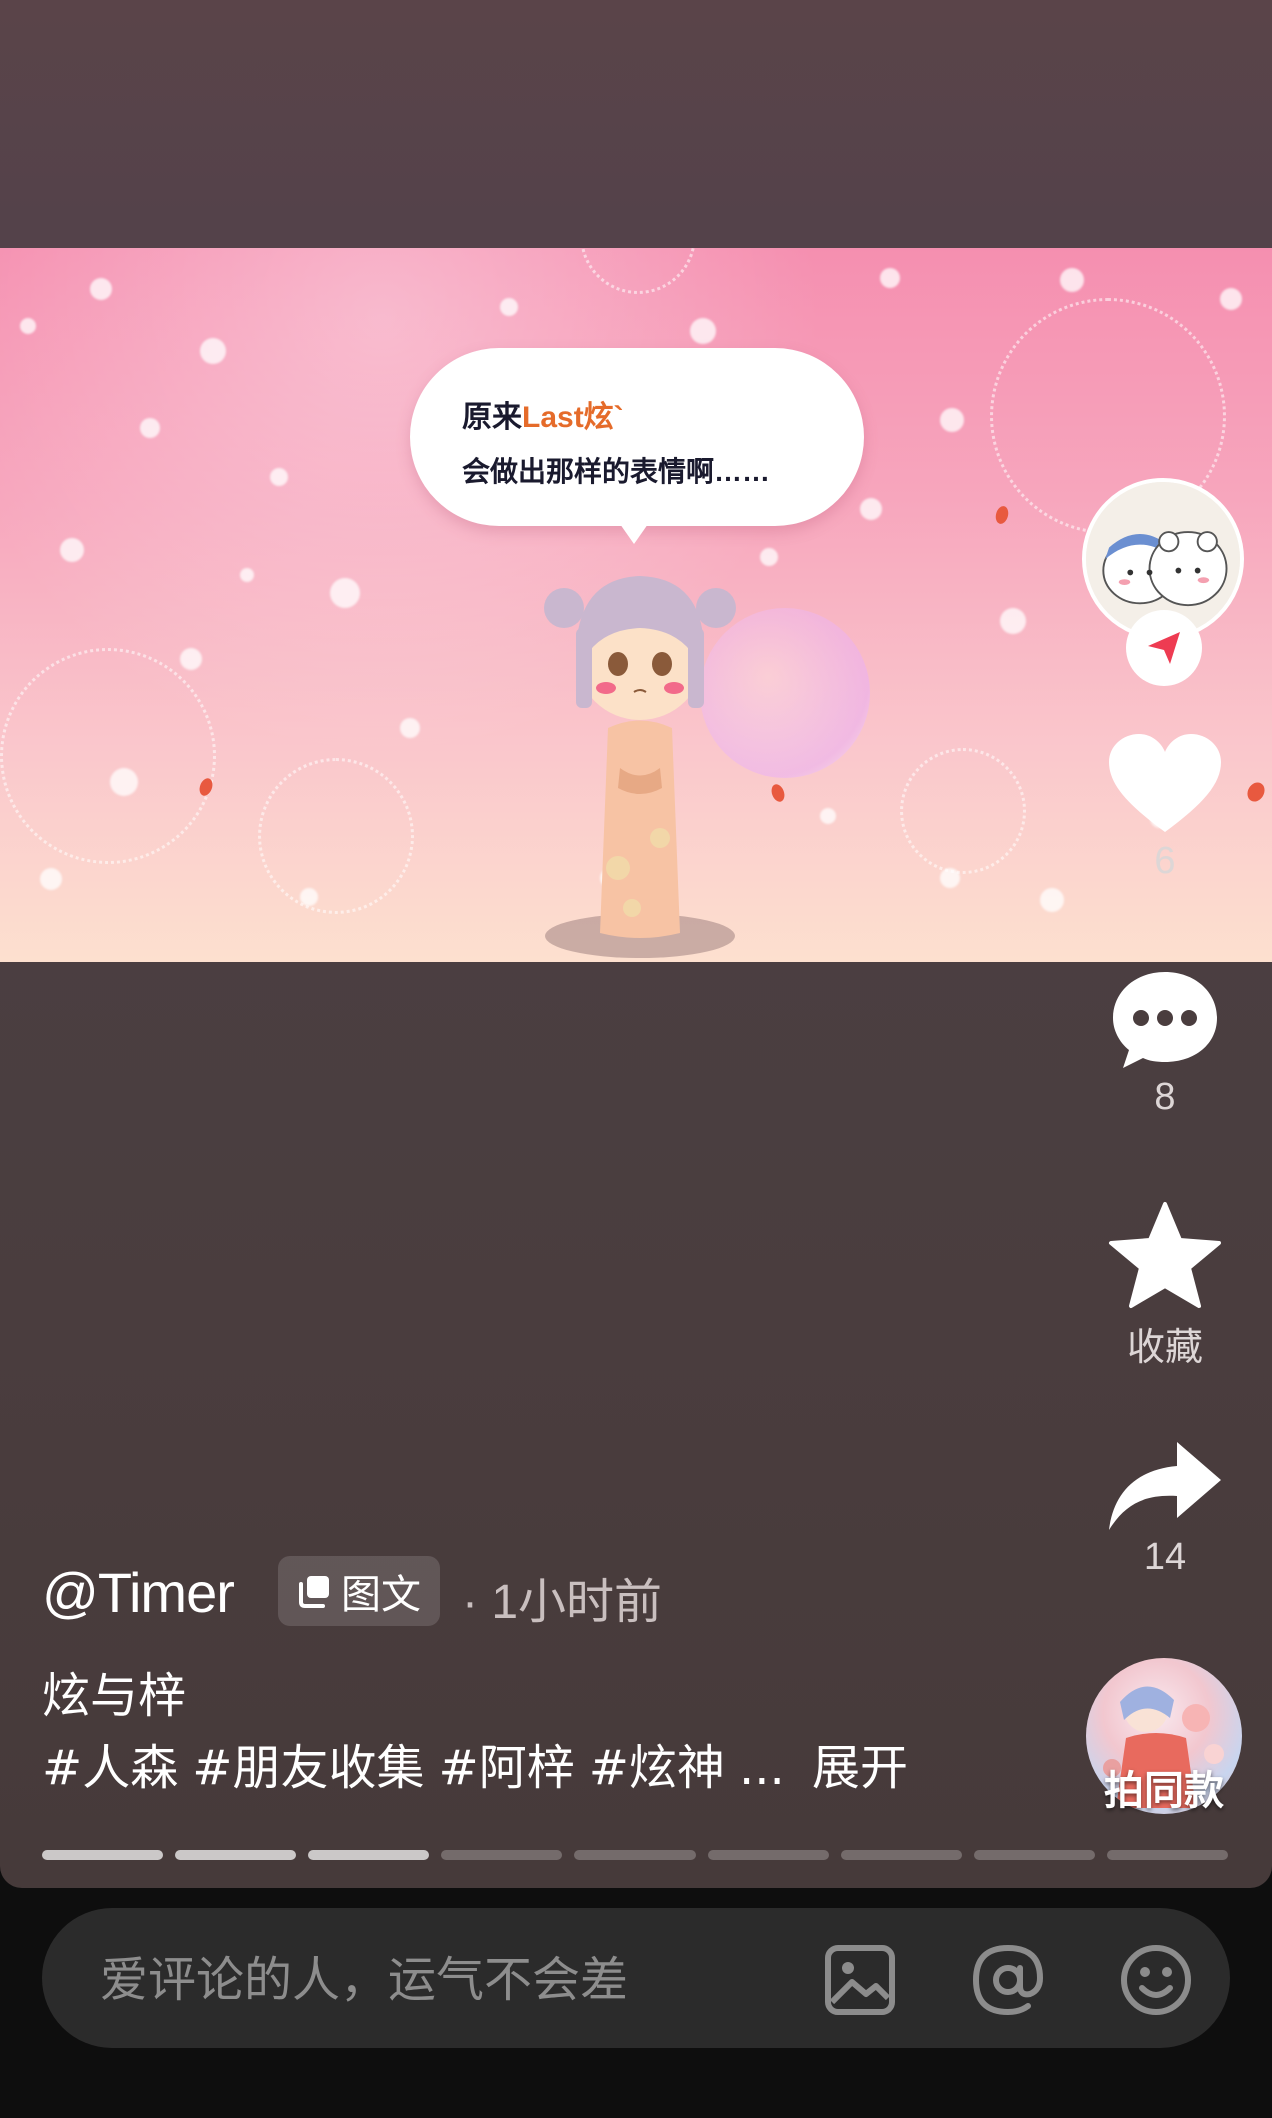 This screenshot has width=1272, height=2118. Describe the element at coordinates (562, 1602) in the screenshot. I see `post-time: · 1小时前` at that location.